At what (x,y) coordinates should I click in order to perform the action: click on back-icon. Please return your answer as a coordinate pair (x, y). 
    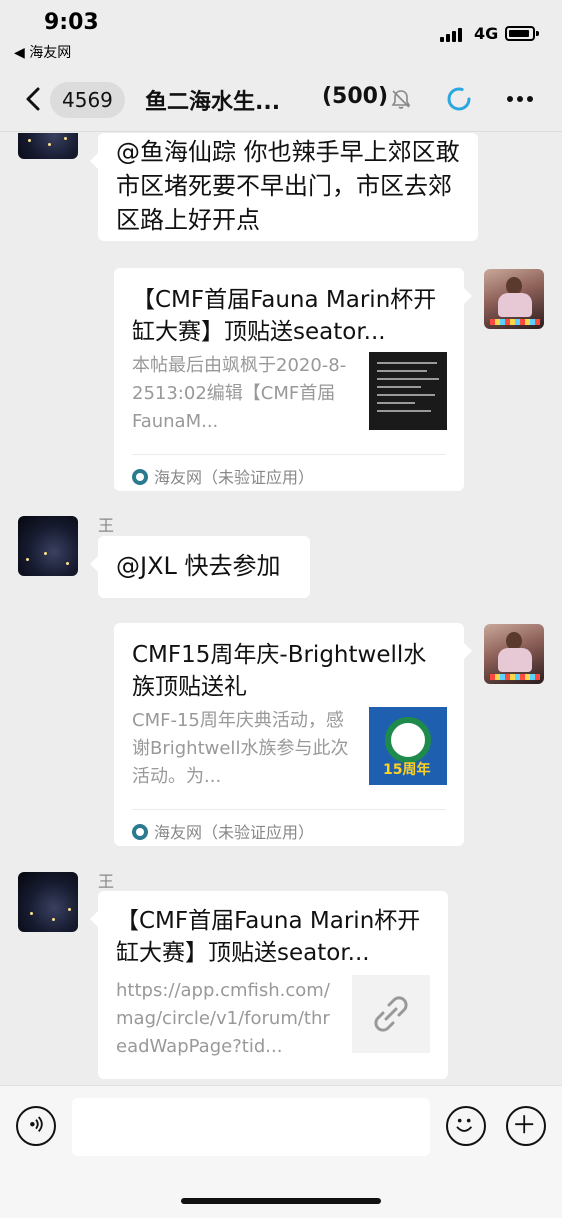
    Looking at the image, I should click on (35, 99).